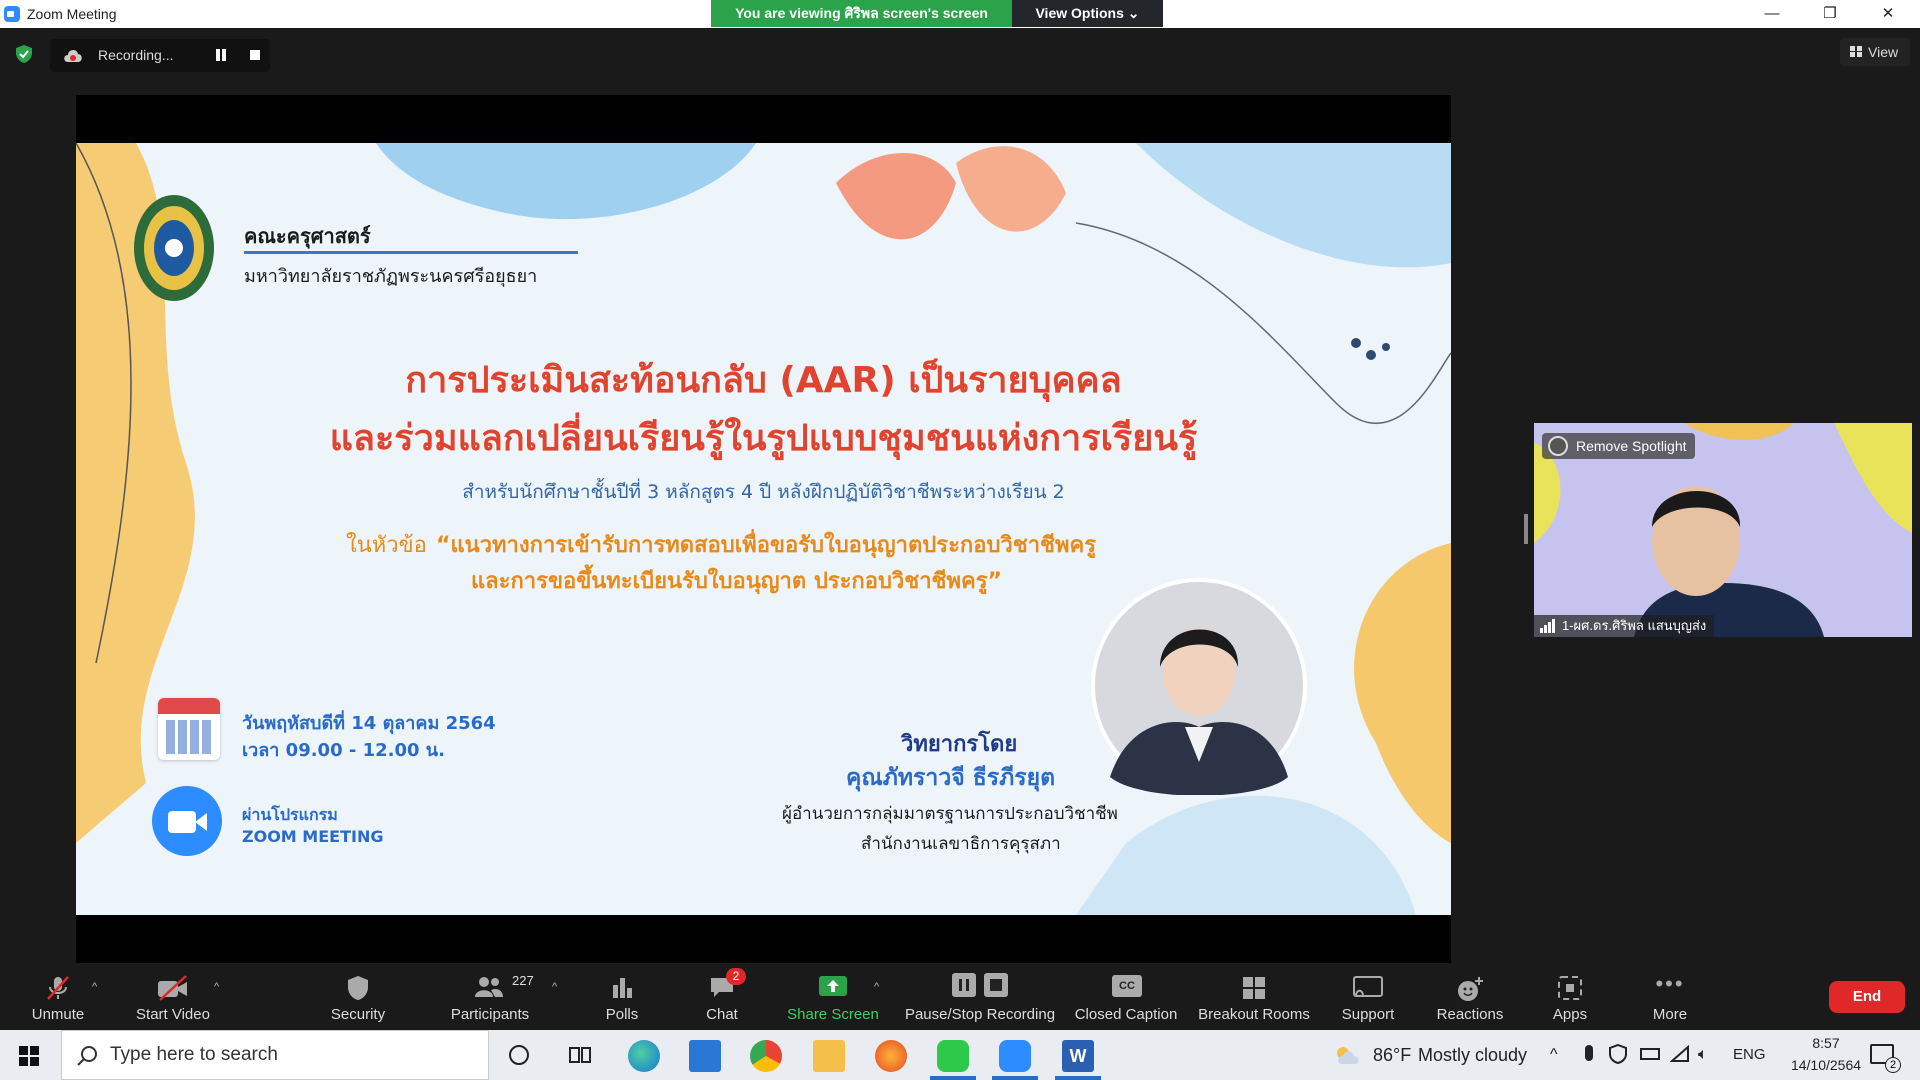 This screenshot has height=1080, width=1920. I want to click on share-screen-icon, so click(833, 986).